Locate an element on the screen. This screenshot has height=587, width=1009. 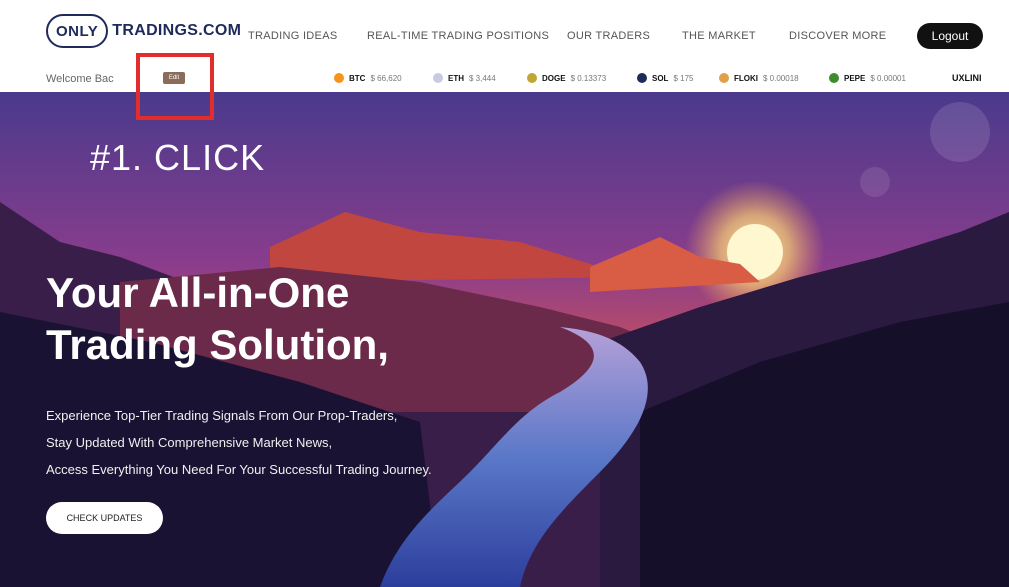
eth-icon is located at coordinates (438, 78).